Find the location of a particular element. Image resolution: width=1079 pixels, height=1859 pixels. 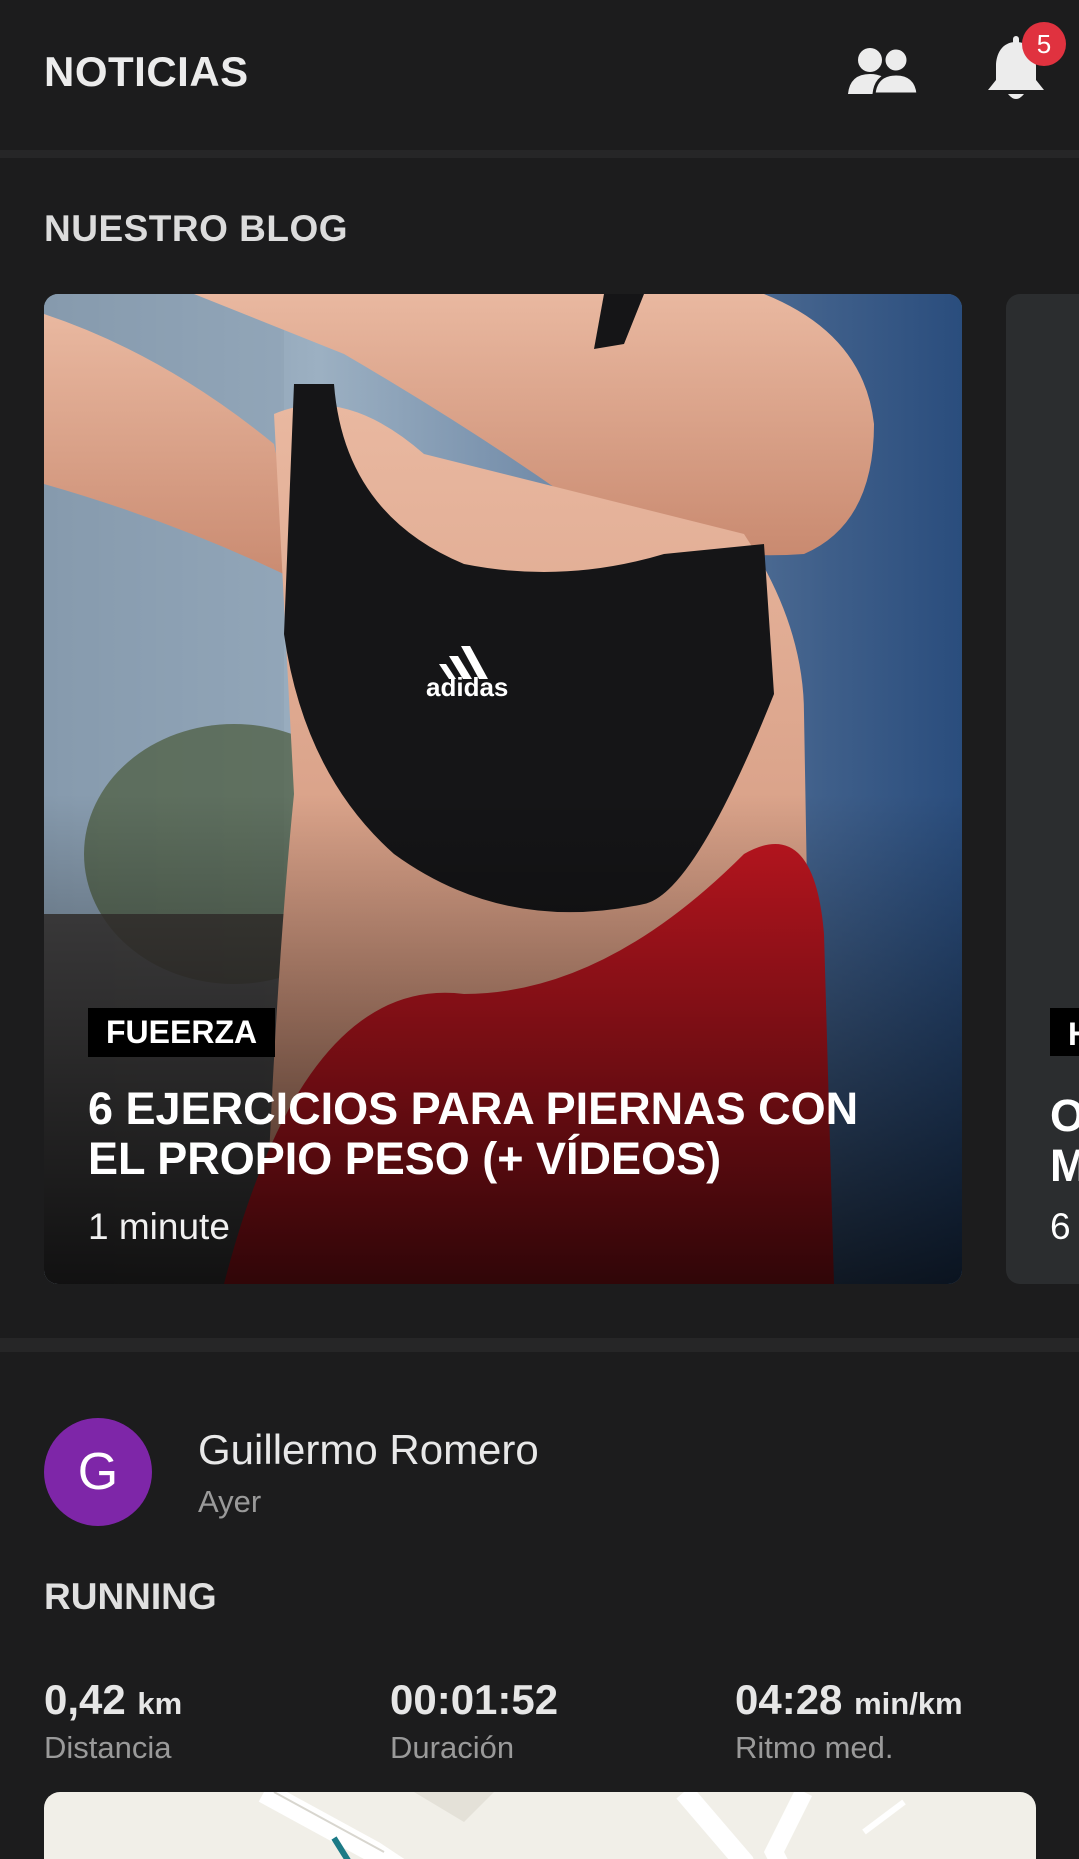

next-article-title-line2: M is located at coordinates (1064, 1165).